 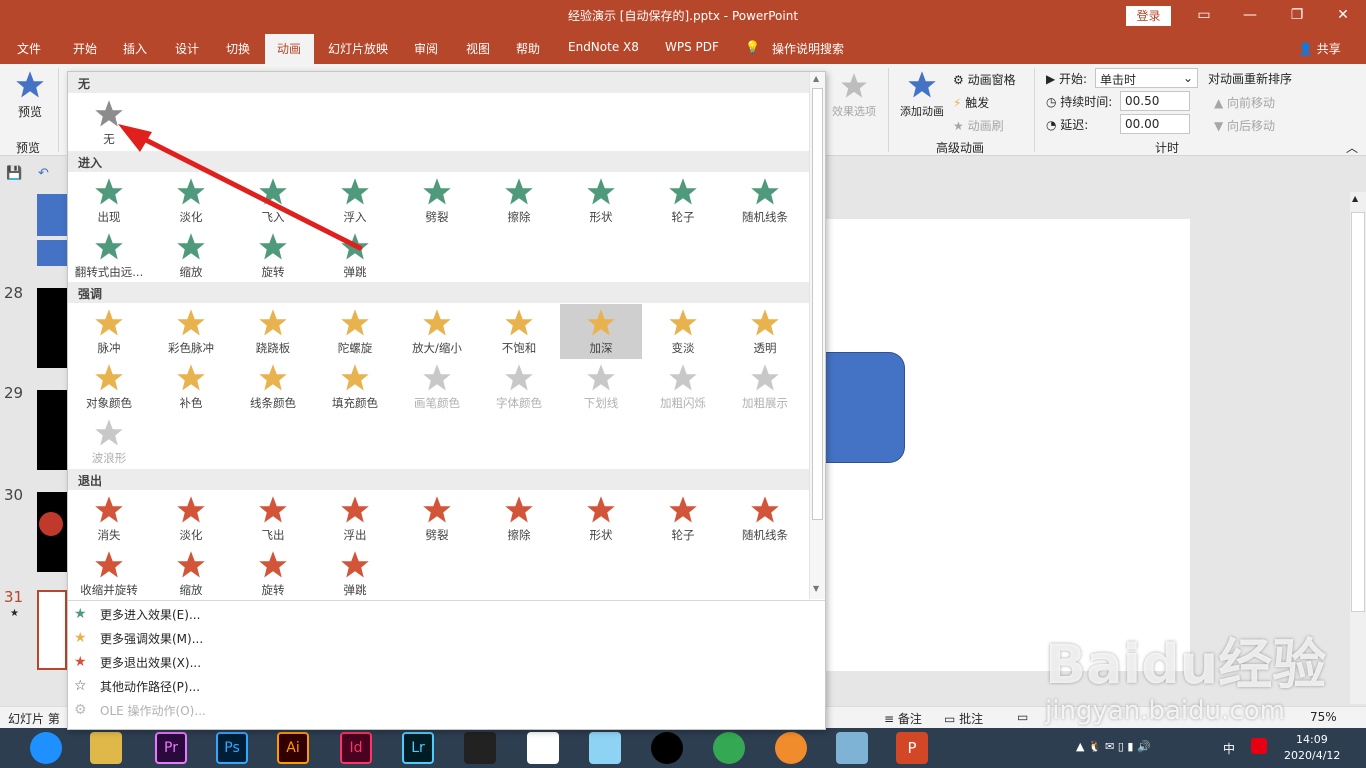 I want to click on animation-effect-enter: 擦除, so click(x=519, y=200).